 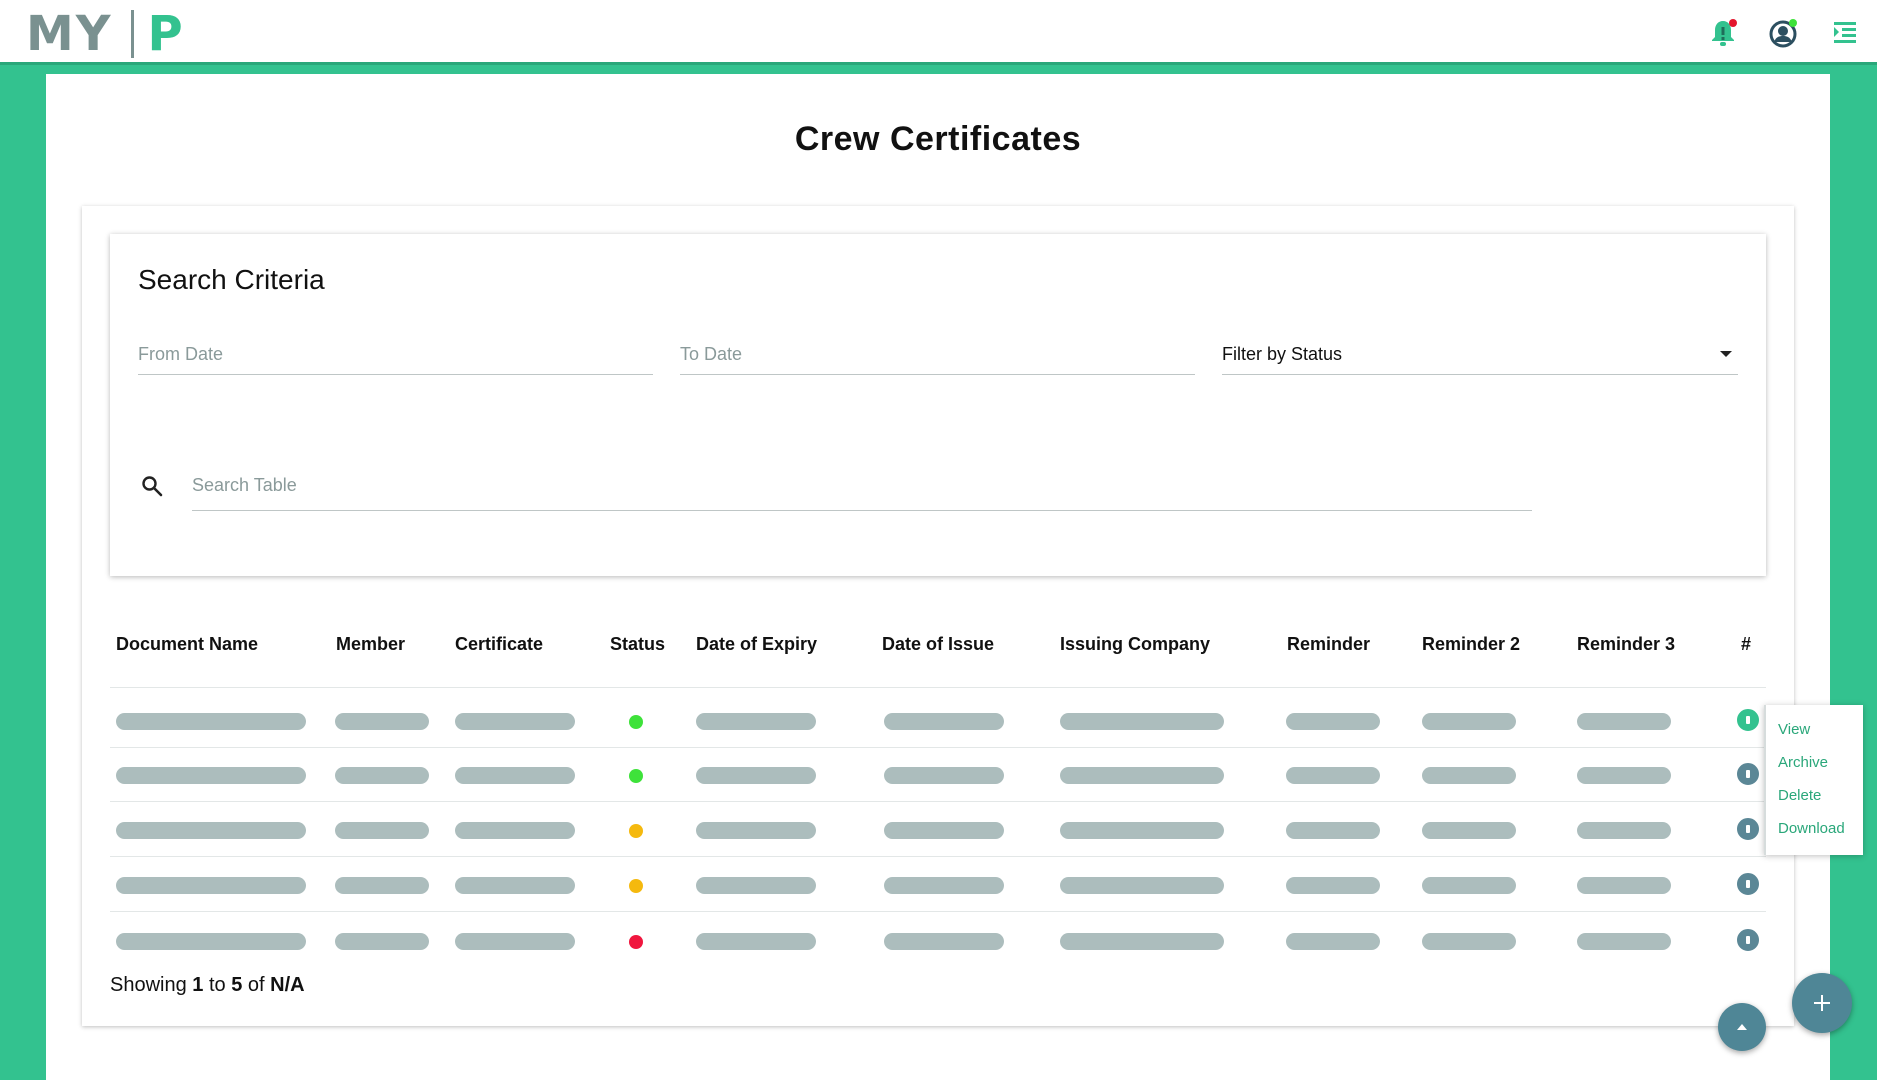 What do you see at coordinates (1813, 780) in the screenshot?
I see `row-actions-menu: View Archive Delete Download` at bounding box center [1813, 780].